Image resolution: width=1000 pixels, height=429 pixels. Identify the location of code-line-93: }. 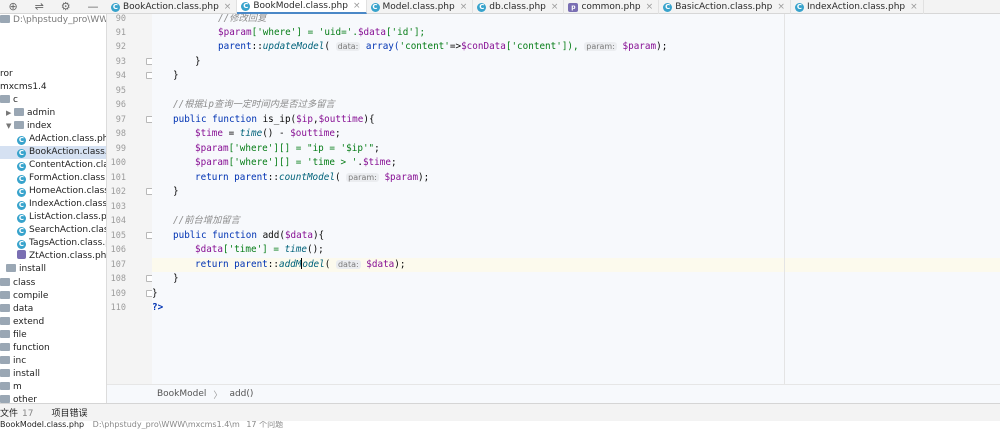
(198, 61).